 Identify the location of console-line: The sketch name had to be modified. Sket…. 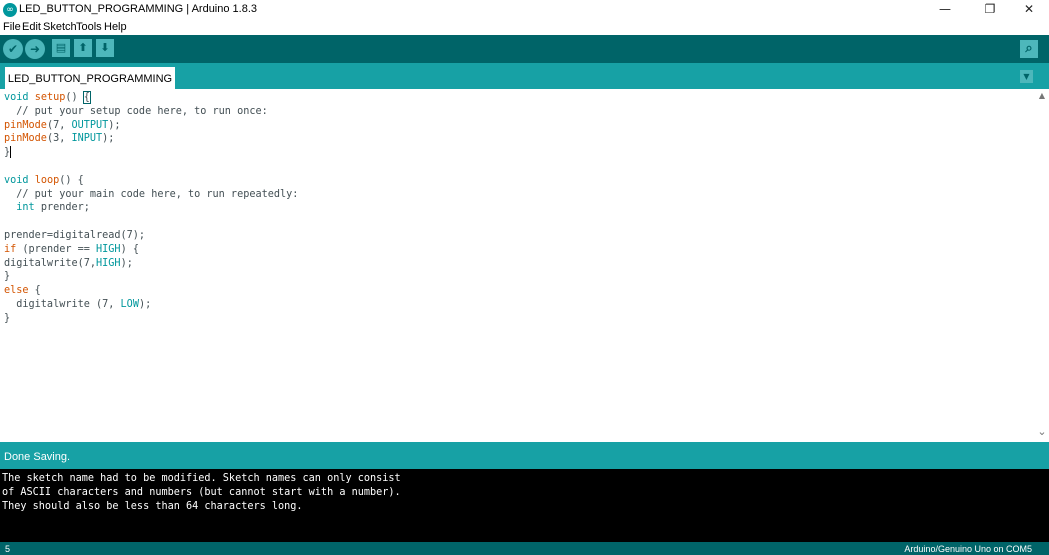
(201, 478).